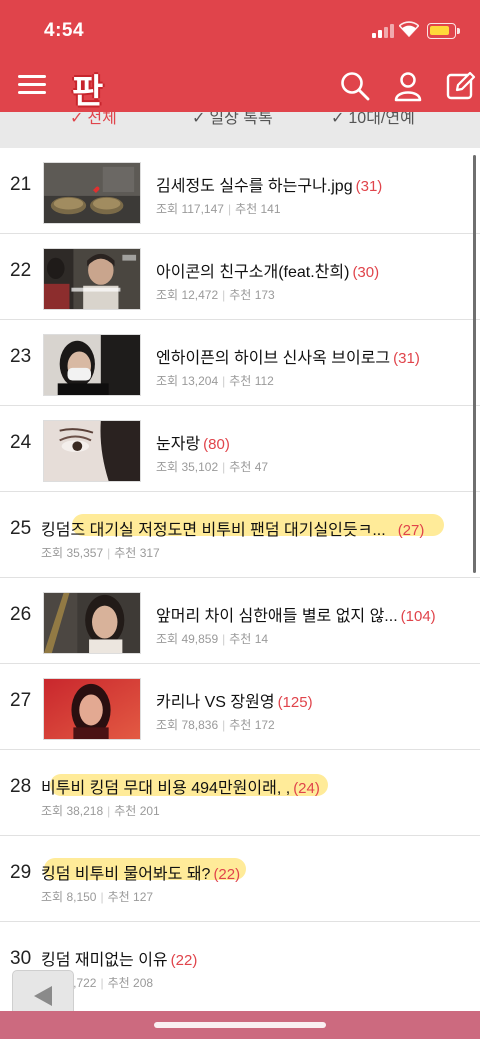 The width and height of the screenshot is (480, 1039). What do you see at coordinates (215, 295) in the screenshot?
I see `post-meta: 조회 12,472 | 추천 173` at bounding box center [215, 295].